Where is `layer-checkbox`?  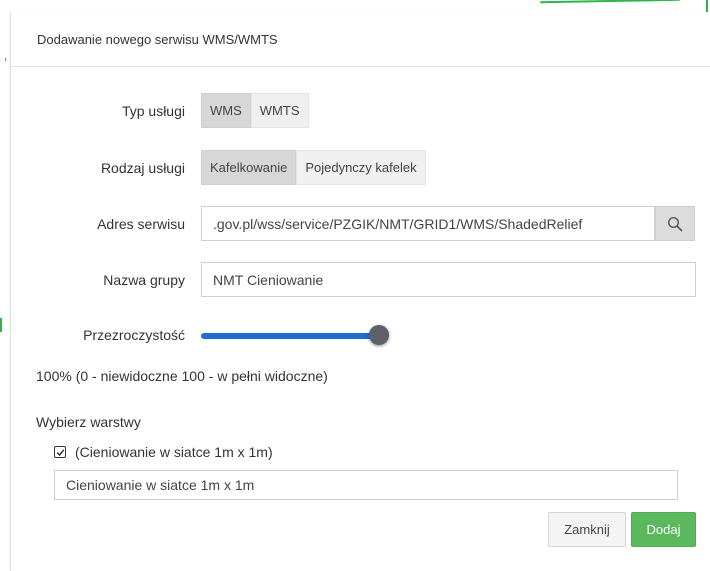 layer-checkbox is located at coordinates (60, 452).